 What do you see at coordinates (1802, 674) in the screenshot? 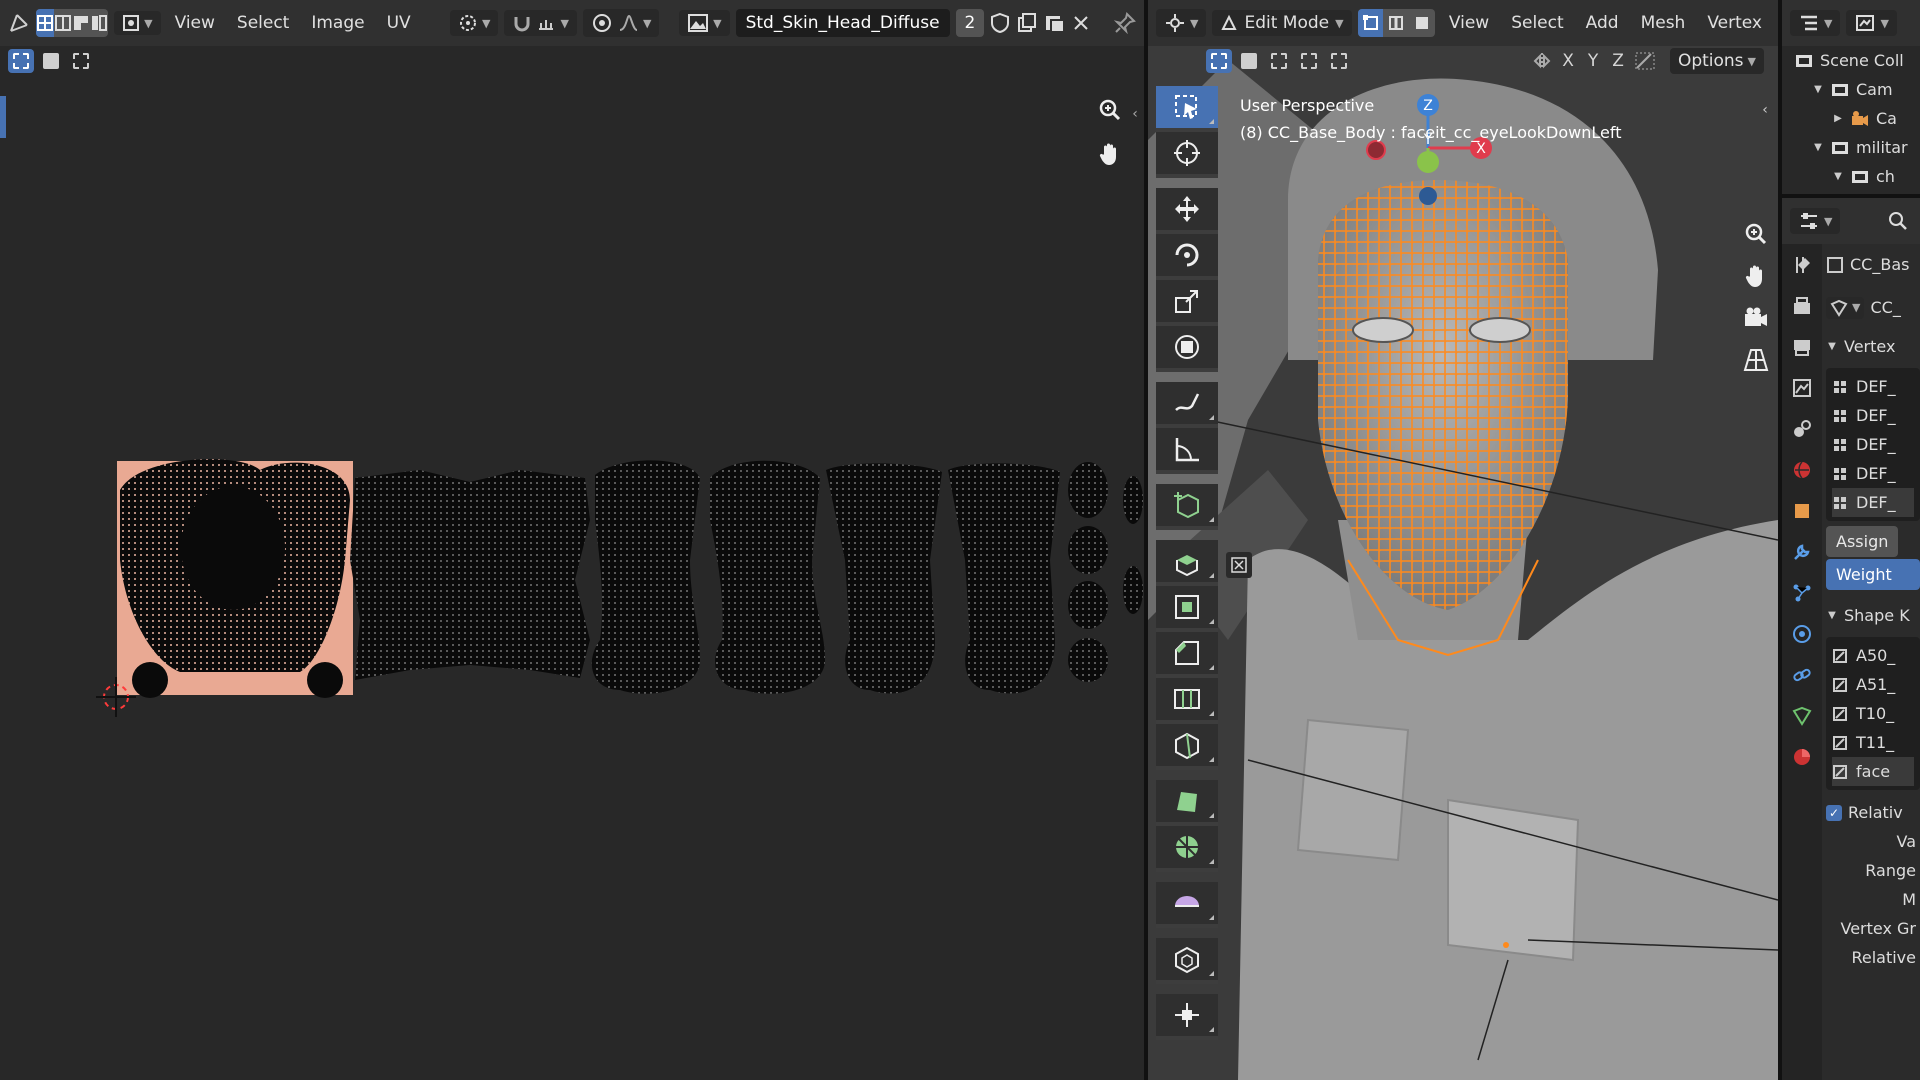
I see `constraints-properties-tab-icon` at bounding box center [1802, 674].